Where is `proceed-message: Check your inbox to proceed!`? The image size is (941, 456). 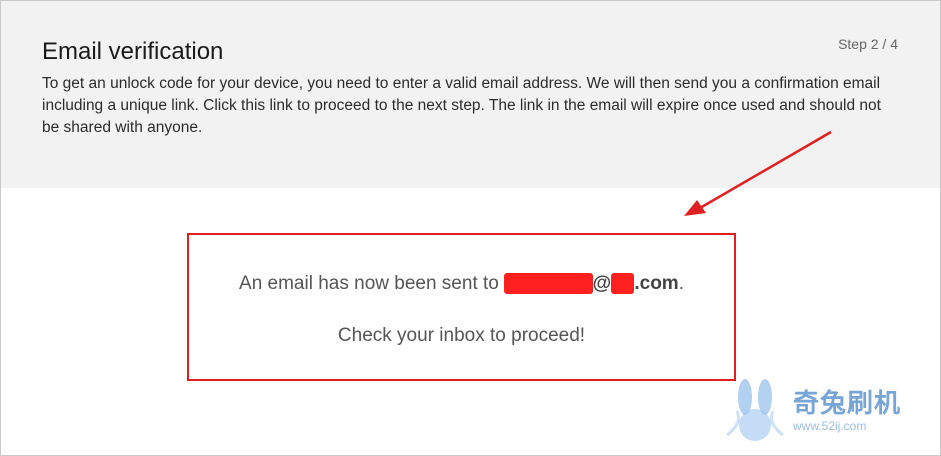
proceed-message: Check your inbox to proceed! is located at coordinates (461, 335).